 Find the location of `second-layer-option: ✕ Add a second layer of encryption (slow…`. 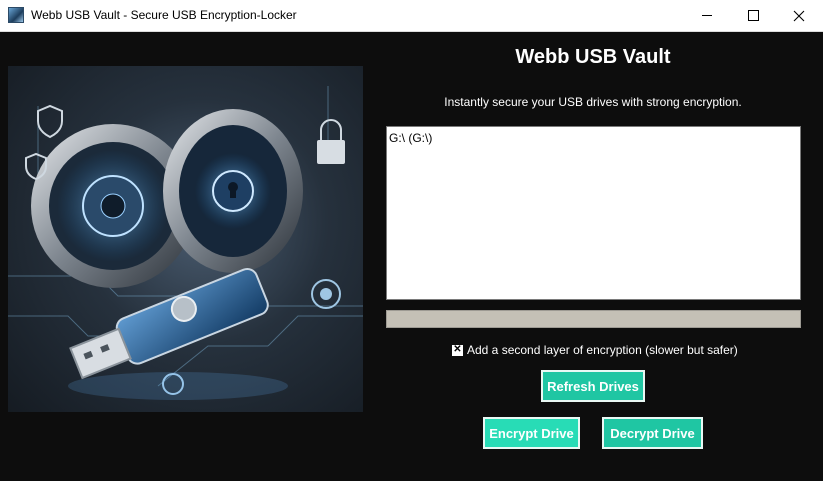

second-layer-option: ✕ Add a second layer of encryption (slow… is located at coordinates (595, 350).